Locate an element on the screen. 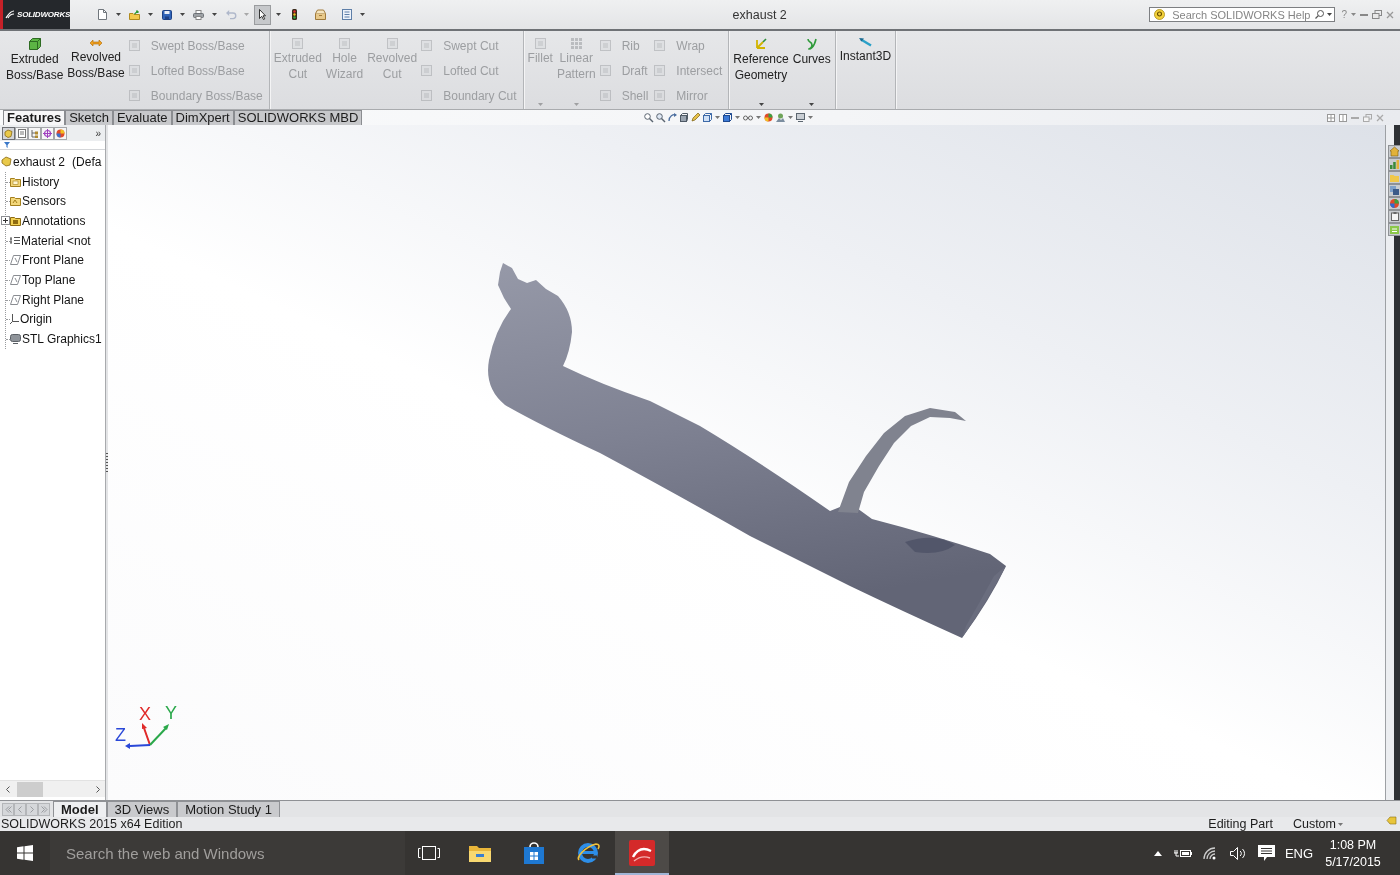 The width and height of the screenshot is (1400, 875). command-button: Instant3D is located at coordinates (865, 70).